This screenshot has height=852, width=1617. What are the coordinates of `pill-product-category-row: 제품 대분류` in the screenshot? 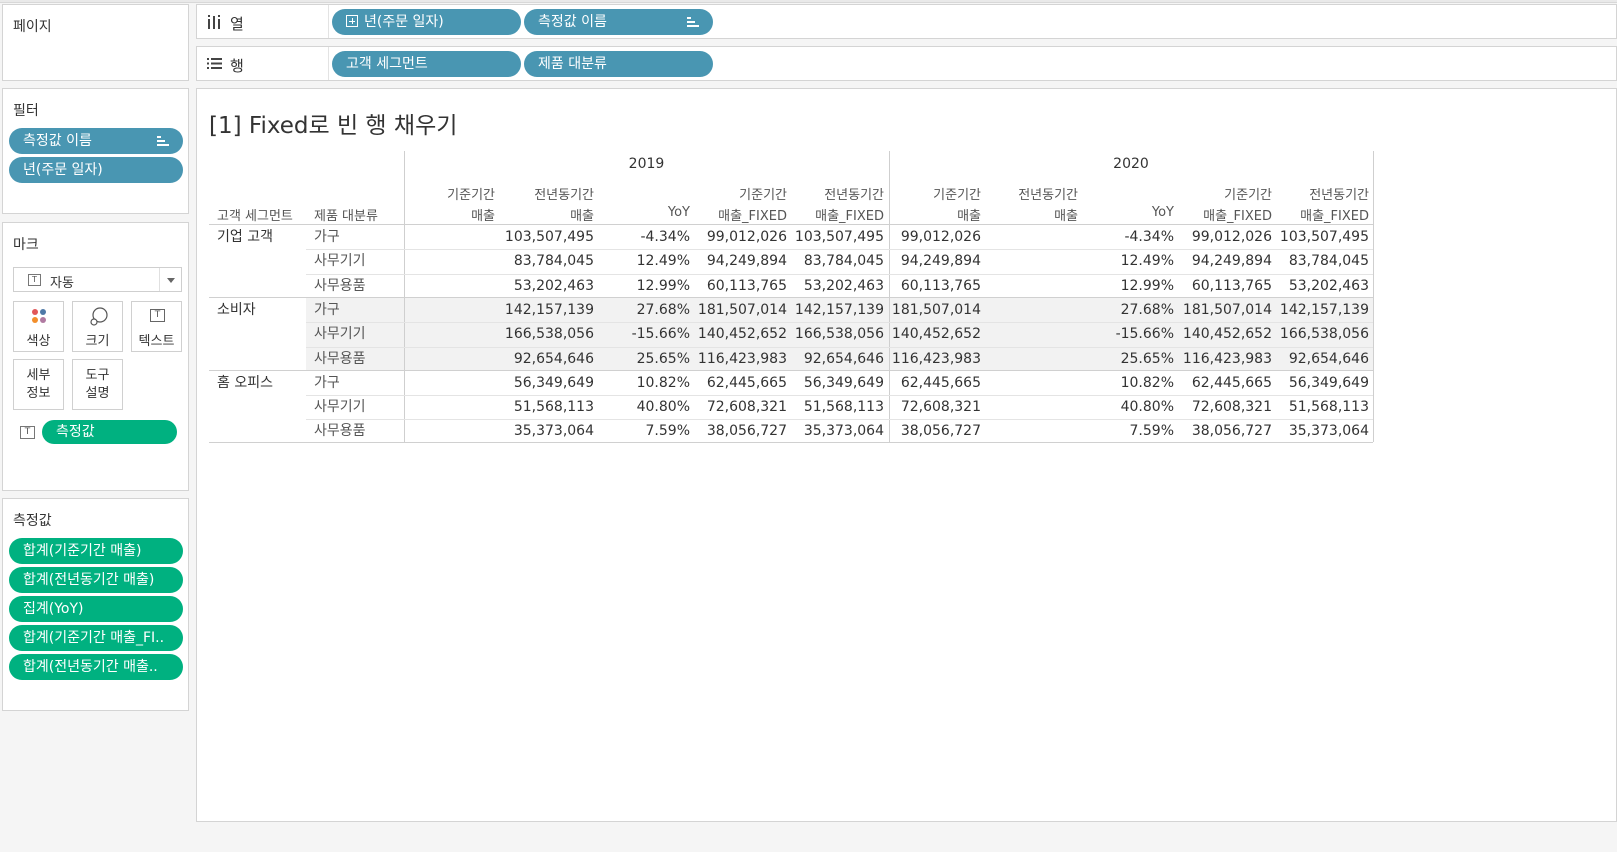 It's located at (618, 64).